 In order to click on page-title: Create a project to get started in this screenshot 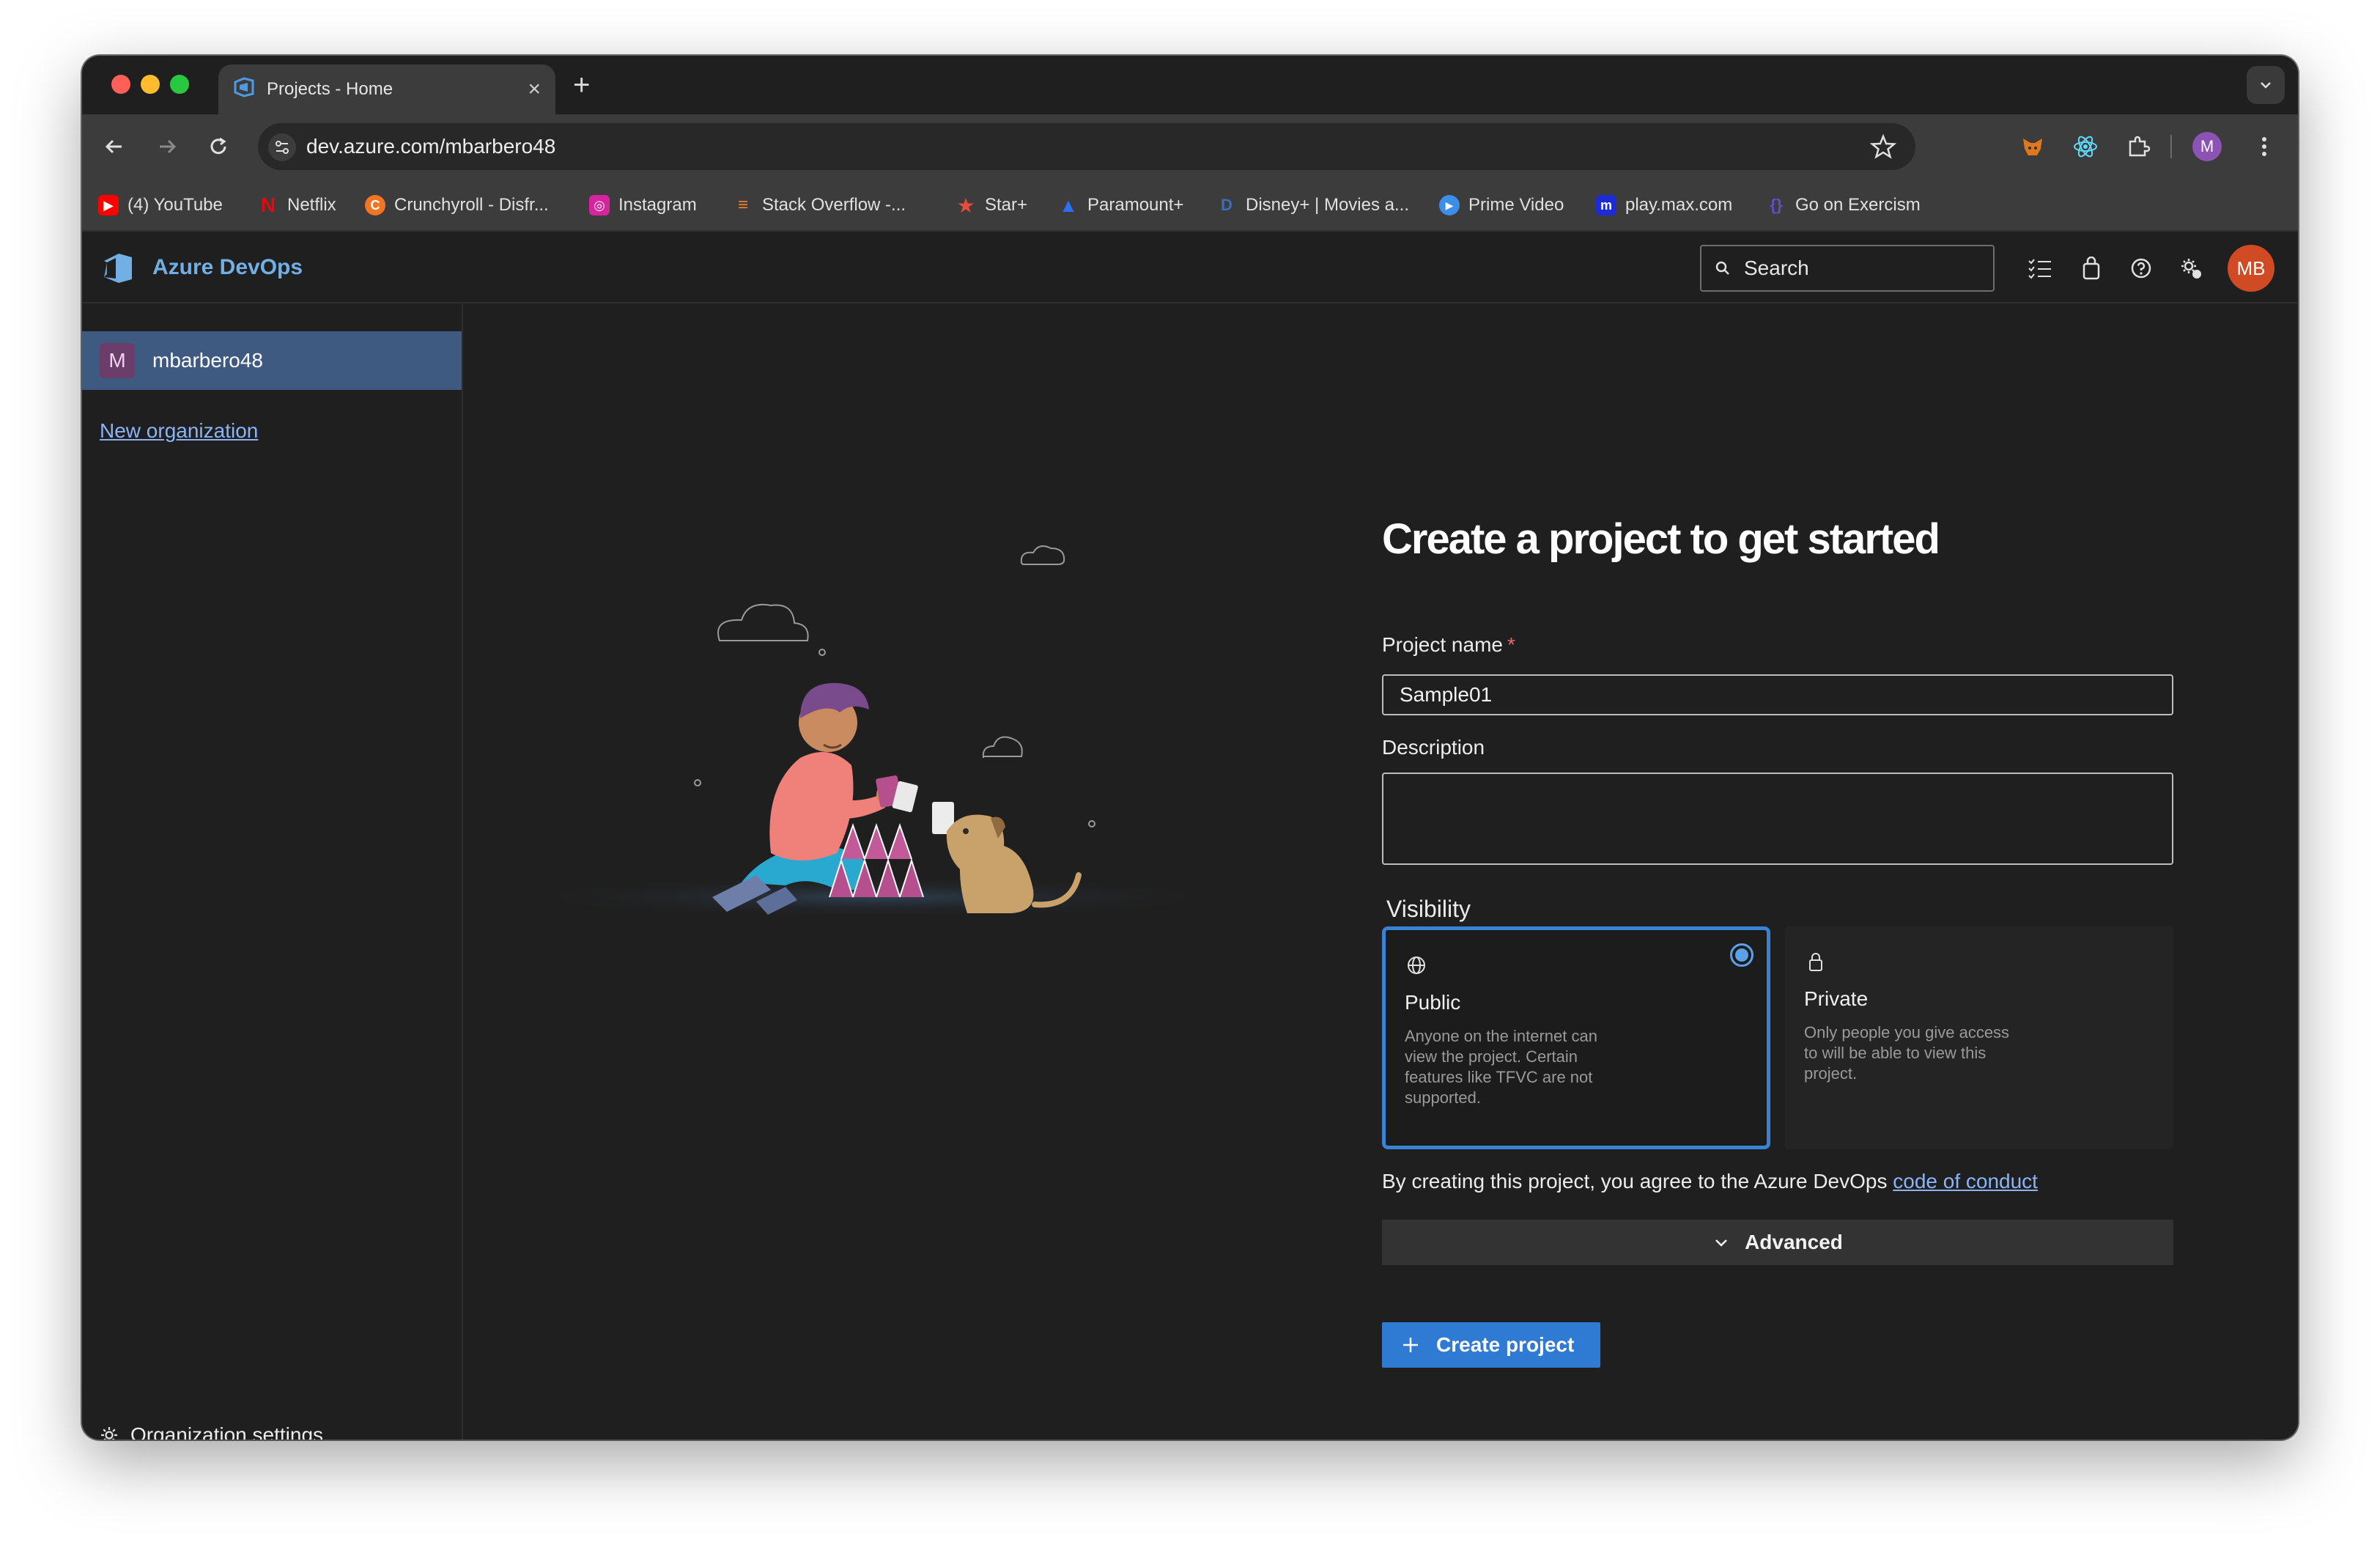, I will do `click(1661, 539)`.